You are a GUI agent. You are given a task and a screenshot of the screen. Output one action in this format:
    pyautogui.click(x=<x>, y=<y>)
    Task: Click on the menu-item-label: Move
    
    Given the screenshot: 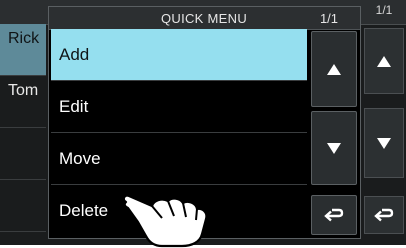 What is the action you would take?
    pyautogui.click(x=80, y=158)
    